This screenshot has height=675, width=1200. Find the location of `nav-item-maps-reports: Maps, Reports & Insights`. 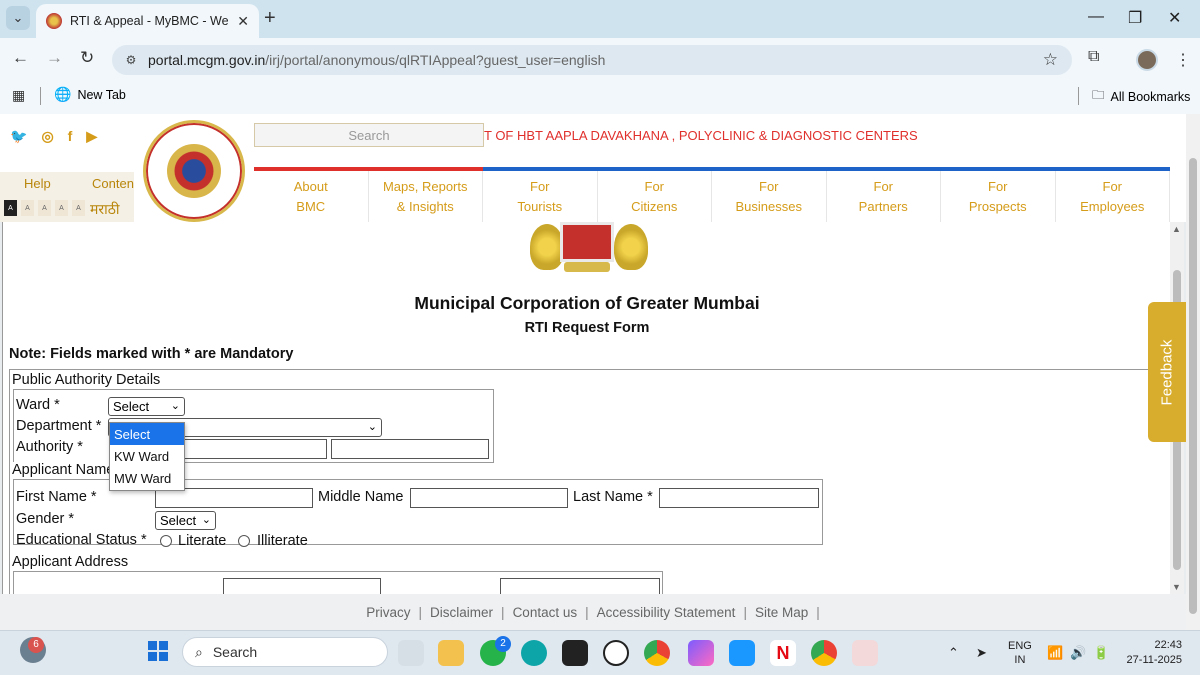

nav-item-maps-reports: Maps, Reports & Insights is located at coordinates (426, 196).